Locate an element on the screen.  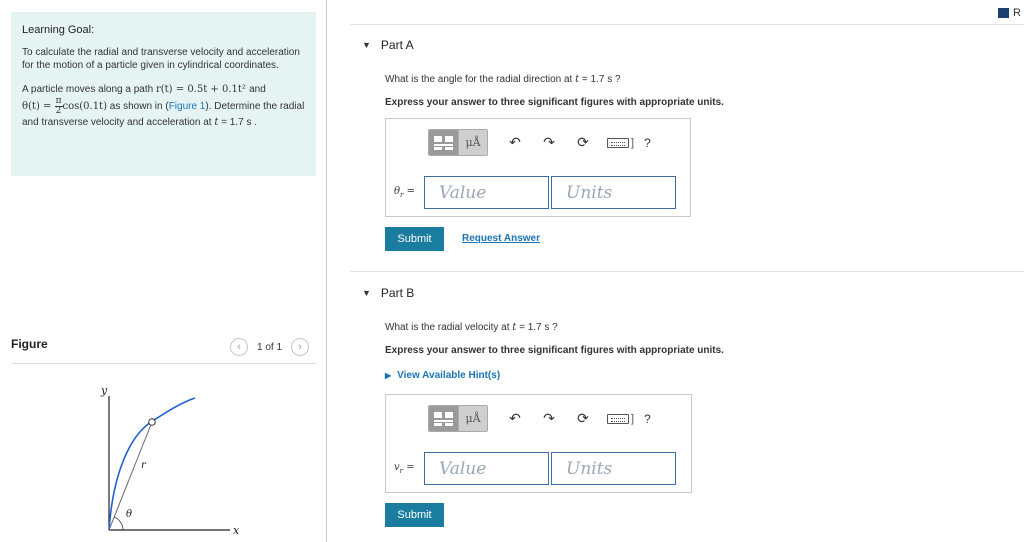
figure-divider is located at coordinates (163, 363).